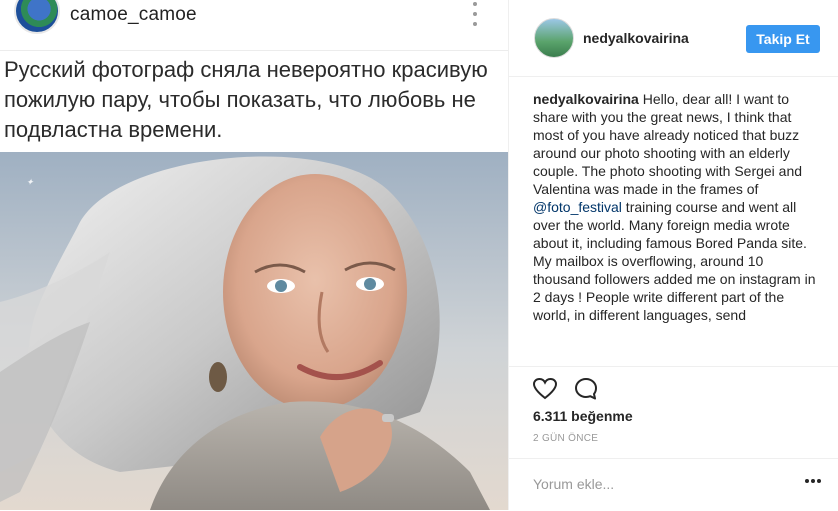  Describe the element at coordinates (475, 14) in the screenshot. I see `source-more-icon` at that location.